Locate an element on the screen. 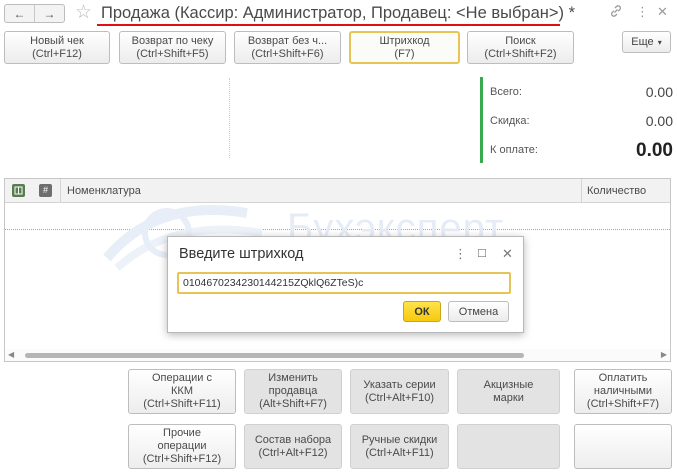 The height and width of the screenshot is (476, 677). total-value: 0.00 is located at coordinates (659, 92).